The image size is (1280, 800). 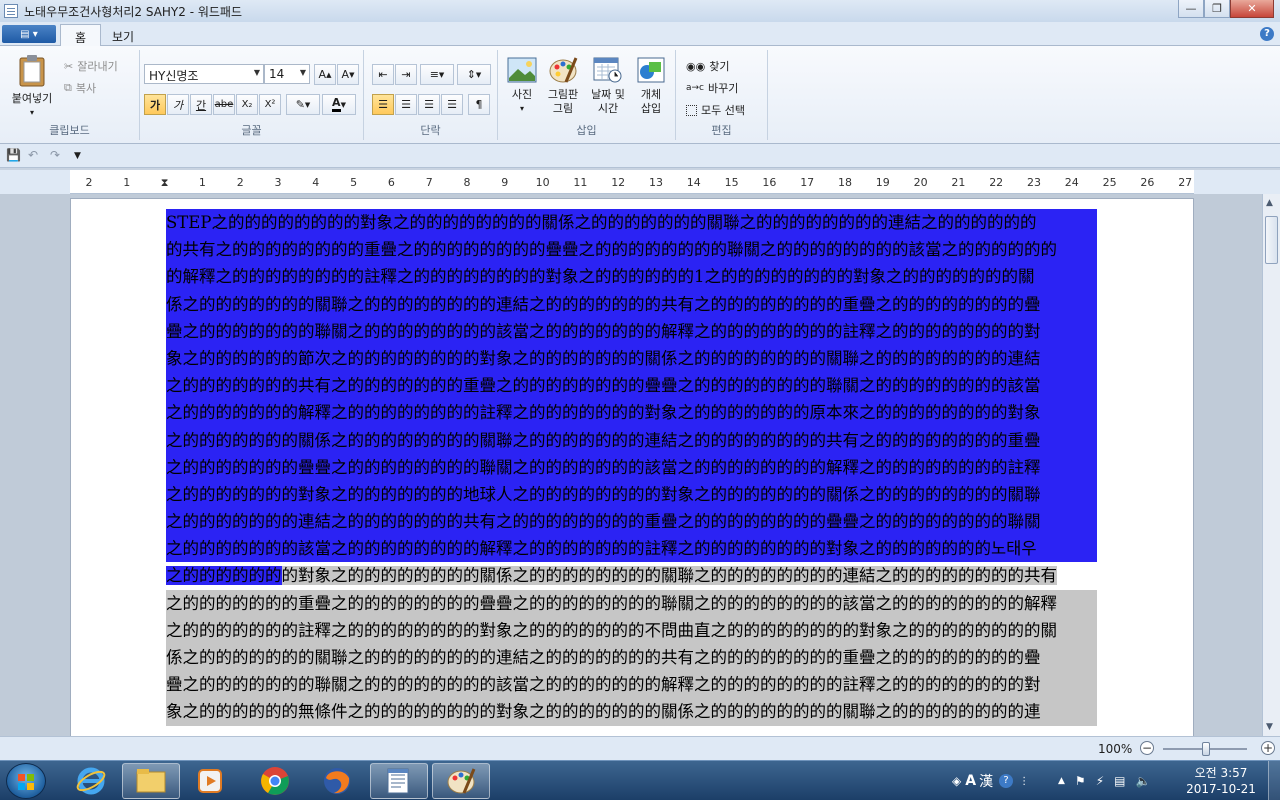 What do you see at coordinates (11, 11) in the screenshot?
I see `wordpad-app-icon` at bounding box center [11, 11].